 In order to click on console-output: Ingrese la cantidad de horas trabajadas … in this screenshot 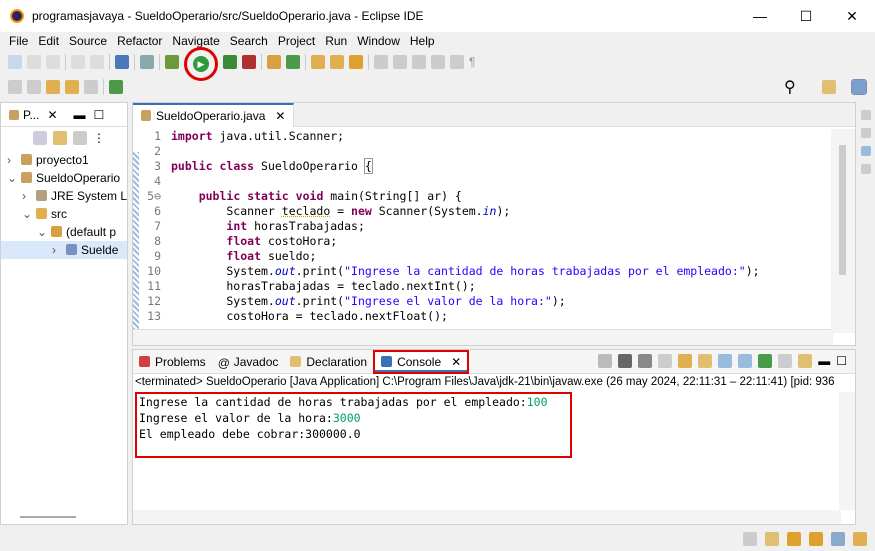, I will do `click(353, 425)`.